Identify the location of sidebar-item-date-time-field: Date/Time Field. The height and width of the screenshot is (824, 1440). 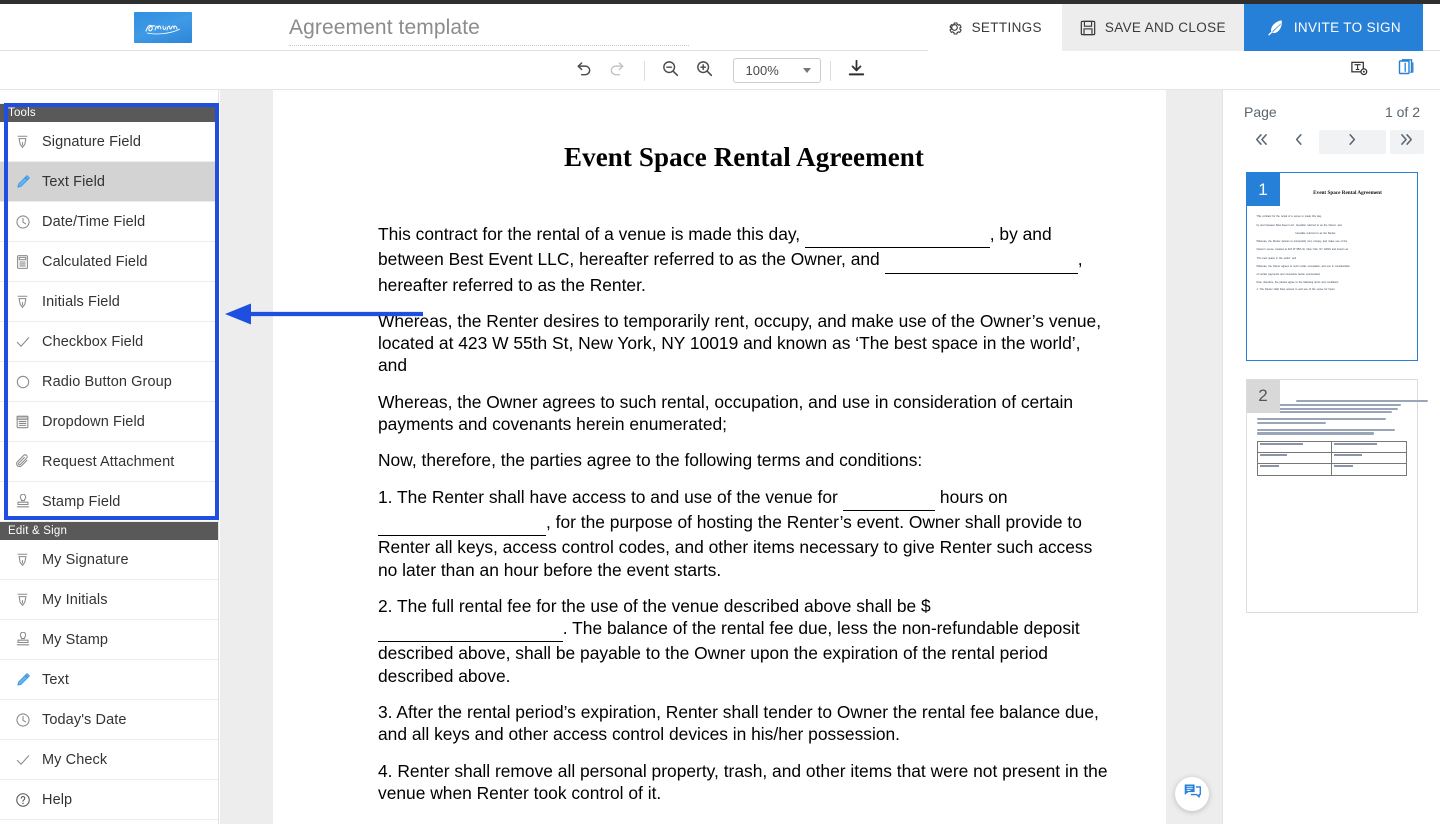
(109, 222).